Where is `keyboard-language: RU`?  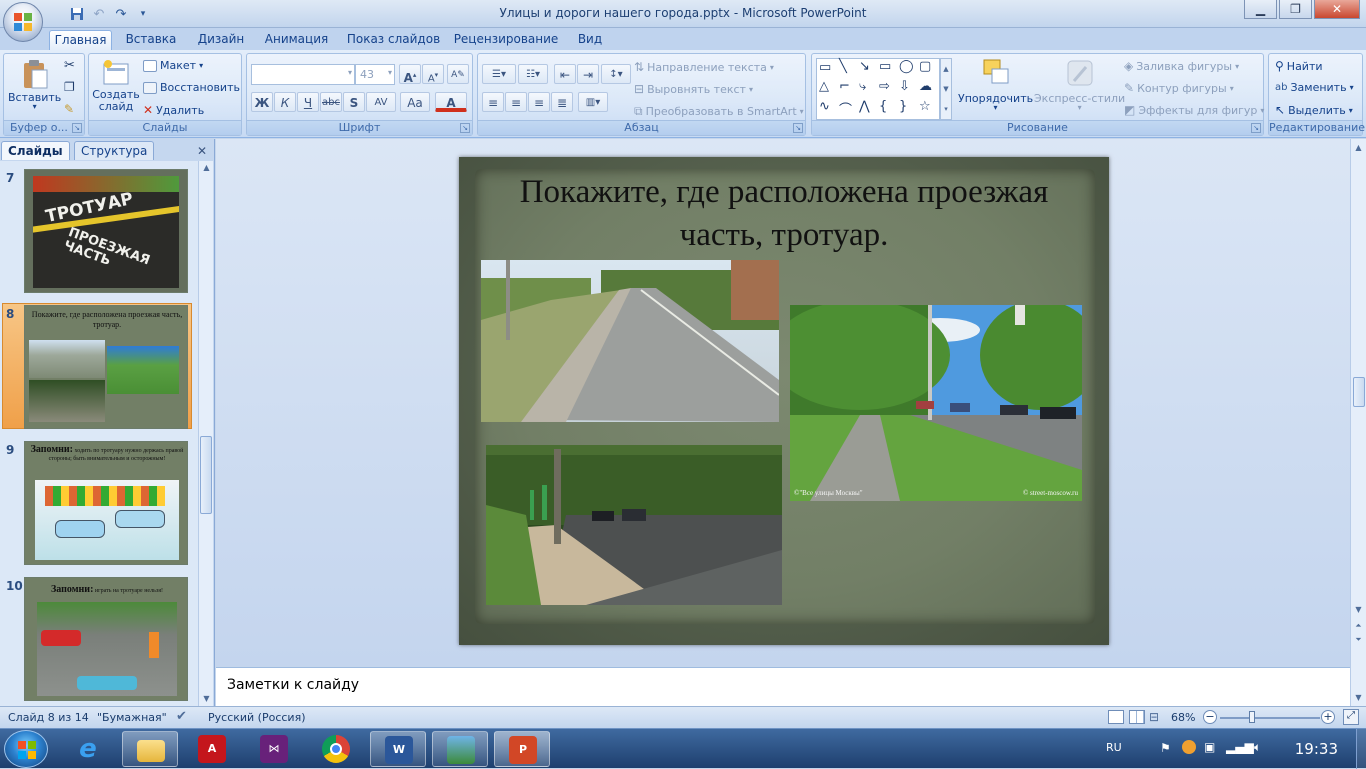
keyboard-language: RU is located at coordinates (1114, 747).